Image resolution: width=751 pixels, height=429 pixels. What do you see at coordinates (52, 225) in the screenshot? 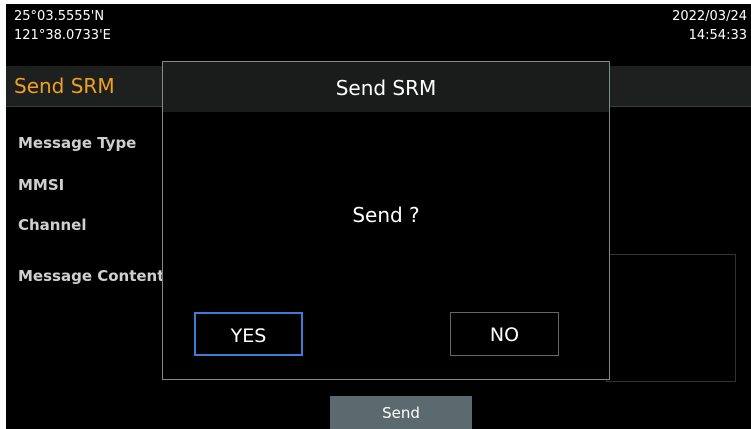
I see `channel-label: Channel` at bounding box center [52, 225].